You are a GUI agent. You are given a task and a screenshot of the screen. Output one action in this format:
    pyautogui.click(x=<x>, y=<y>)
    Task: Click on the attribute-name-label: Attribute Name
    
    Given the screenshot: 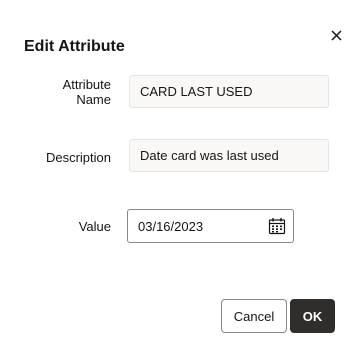 What is the action you would take?
    pyautogui.click(x=87, y=92)
    